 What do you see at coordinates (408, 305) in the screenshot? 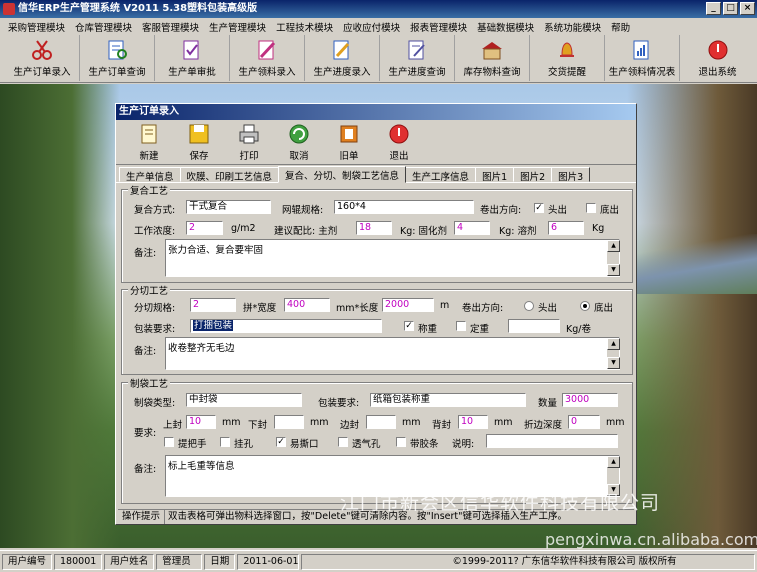
I see `slit-length-field: 2000` at bounding box center [408, 305].